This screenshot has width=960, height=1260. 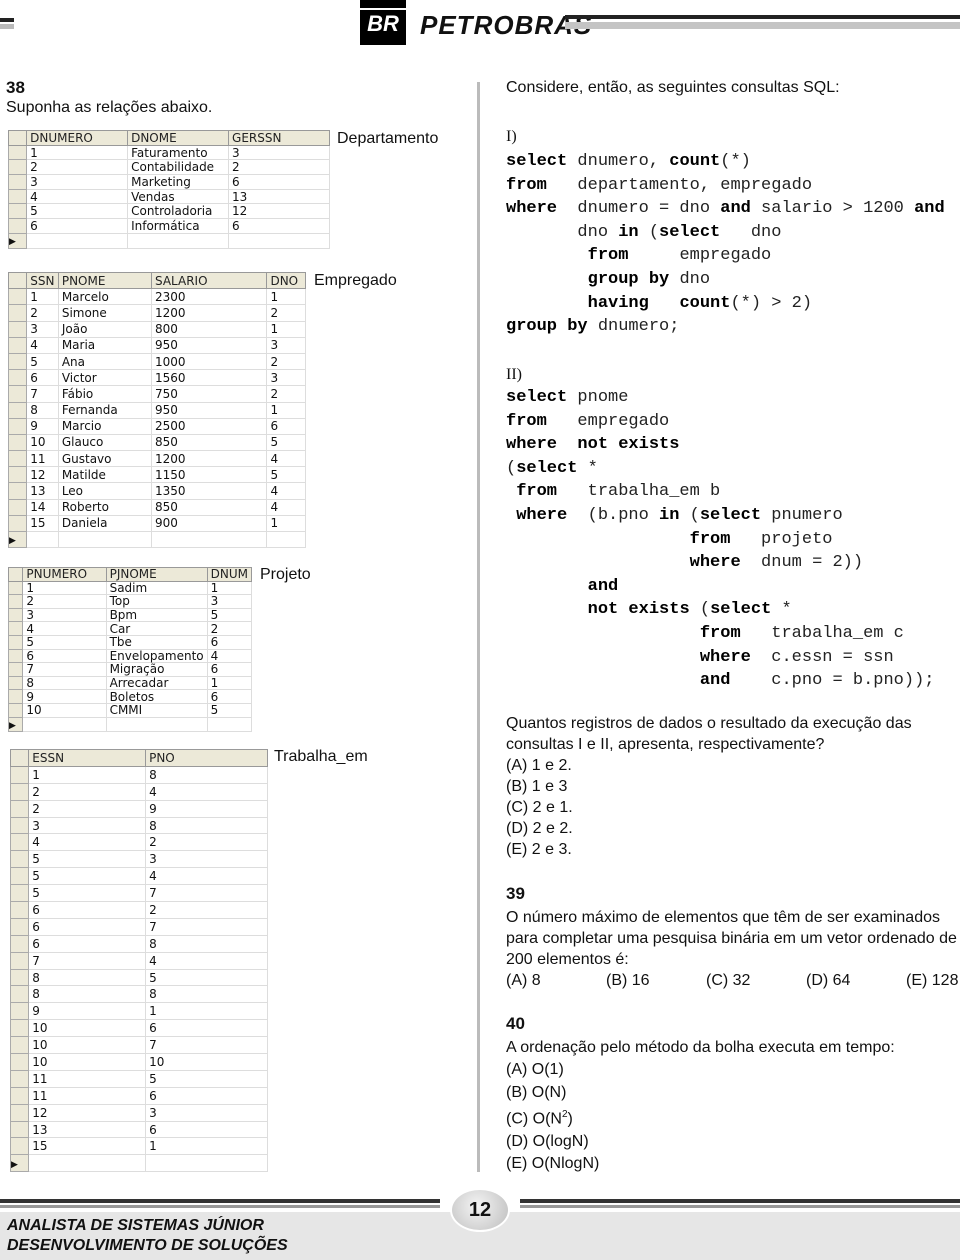 What do you see at coordinates (138, 774) in the screenshot?
I see `table-row: 18` at bounding box center [138, 774].